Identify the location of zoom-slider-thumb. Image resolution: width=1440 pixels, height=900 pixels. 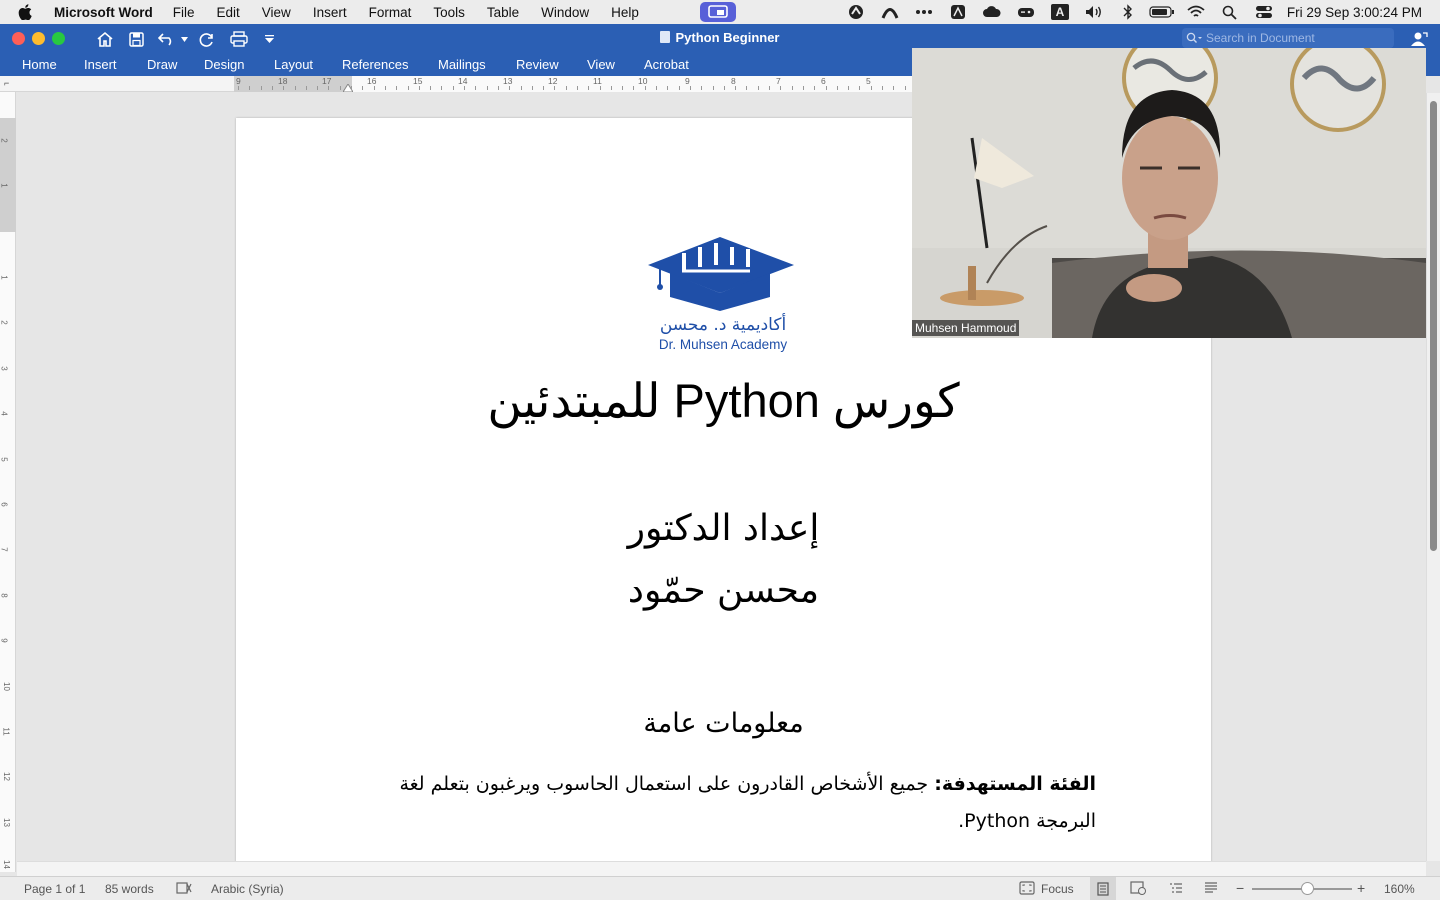
(1307, 888).